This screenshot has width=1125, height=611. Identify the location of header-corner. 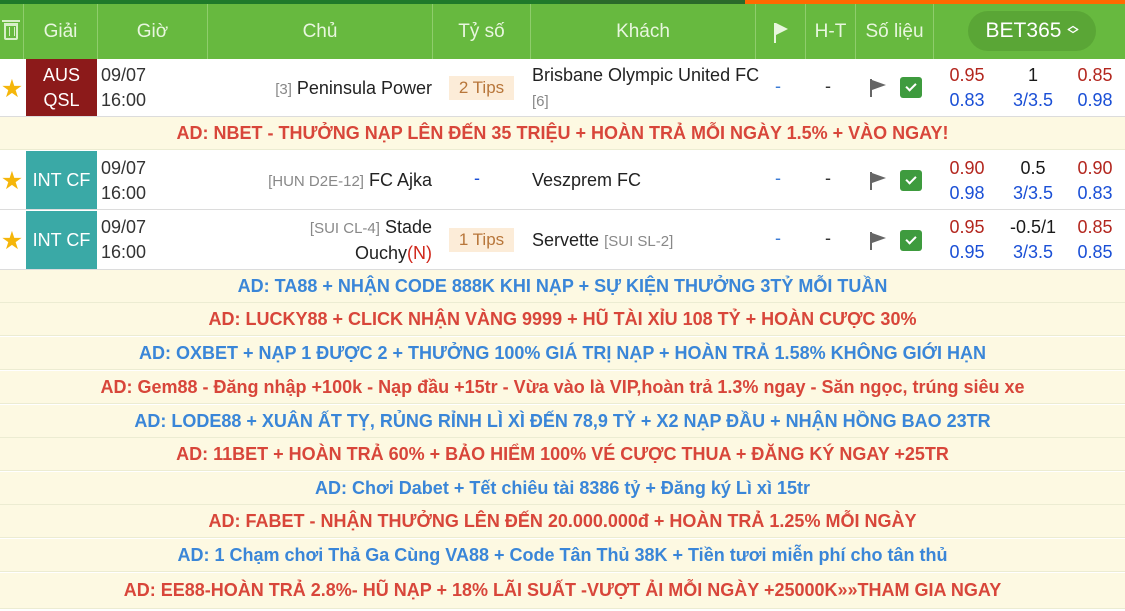
(781, 31).